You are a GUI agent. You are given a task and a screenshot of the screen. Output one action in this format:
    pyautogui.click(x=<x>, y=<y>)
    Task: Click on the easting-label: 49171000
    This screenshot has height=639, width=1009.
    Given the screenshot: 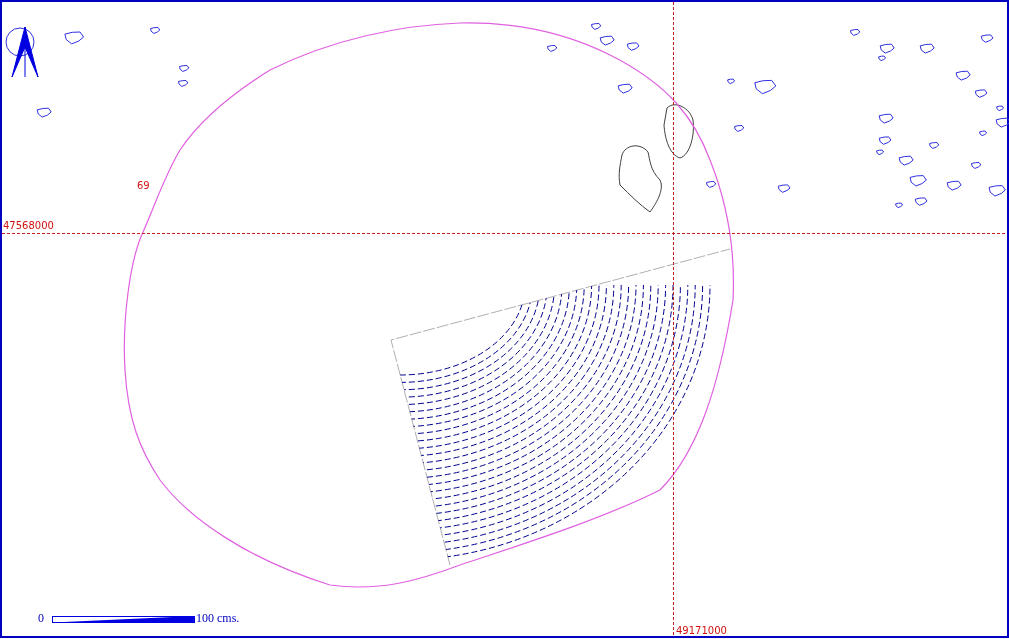 What is the action you would take?
    pyautogui.click(x=701, y=630)
    